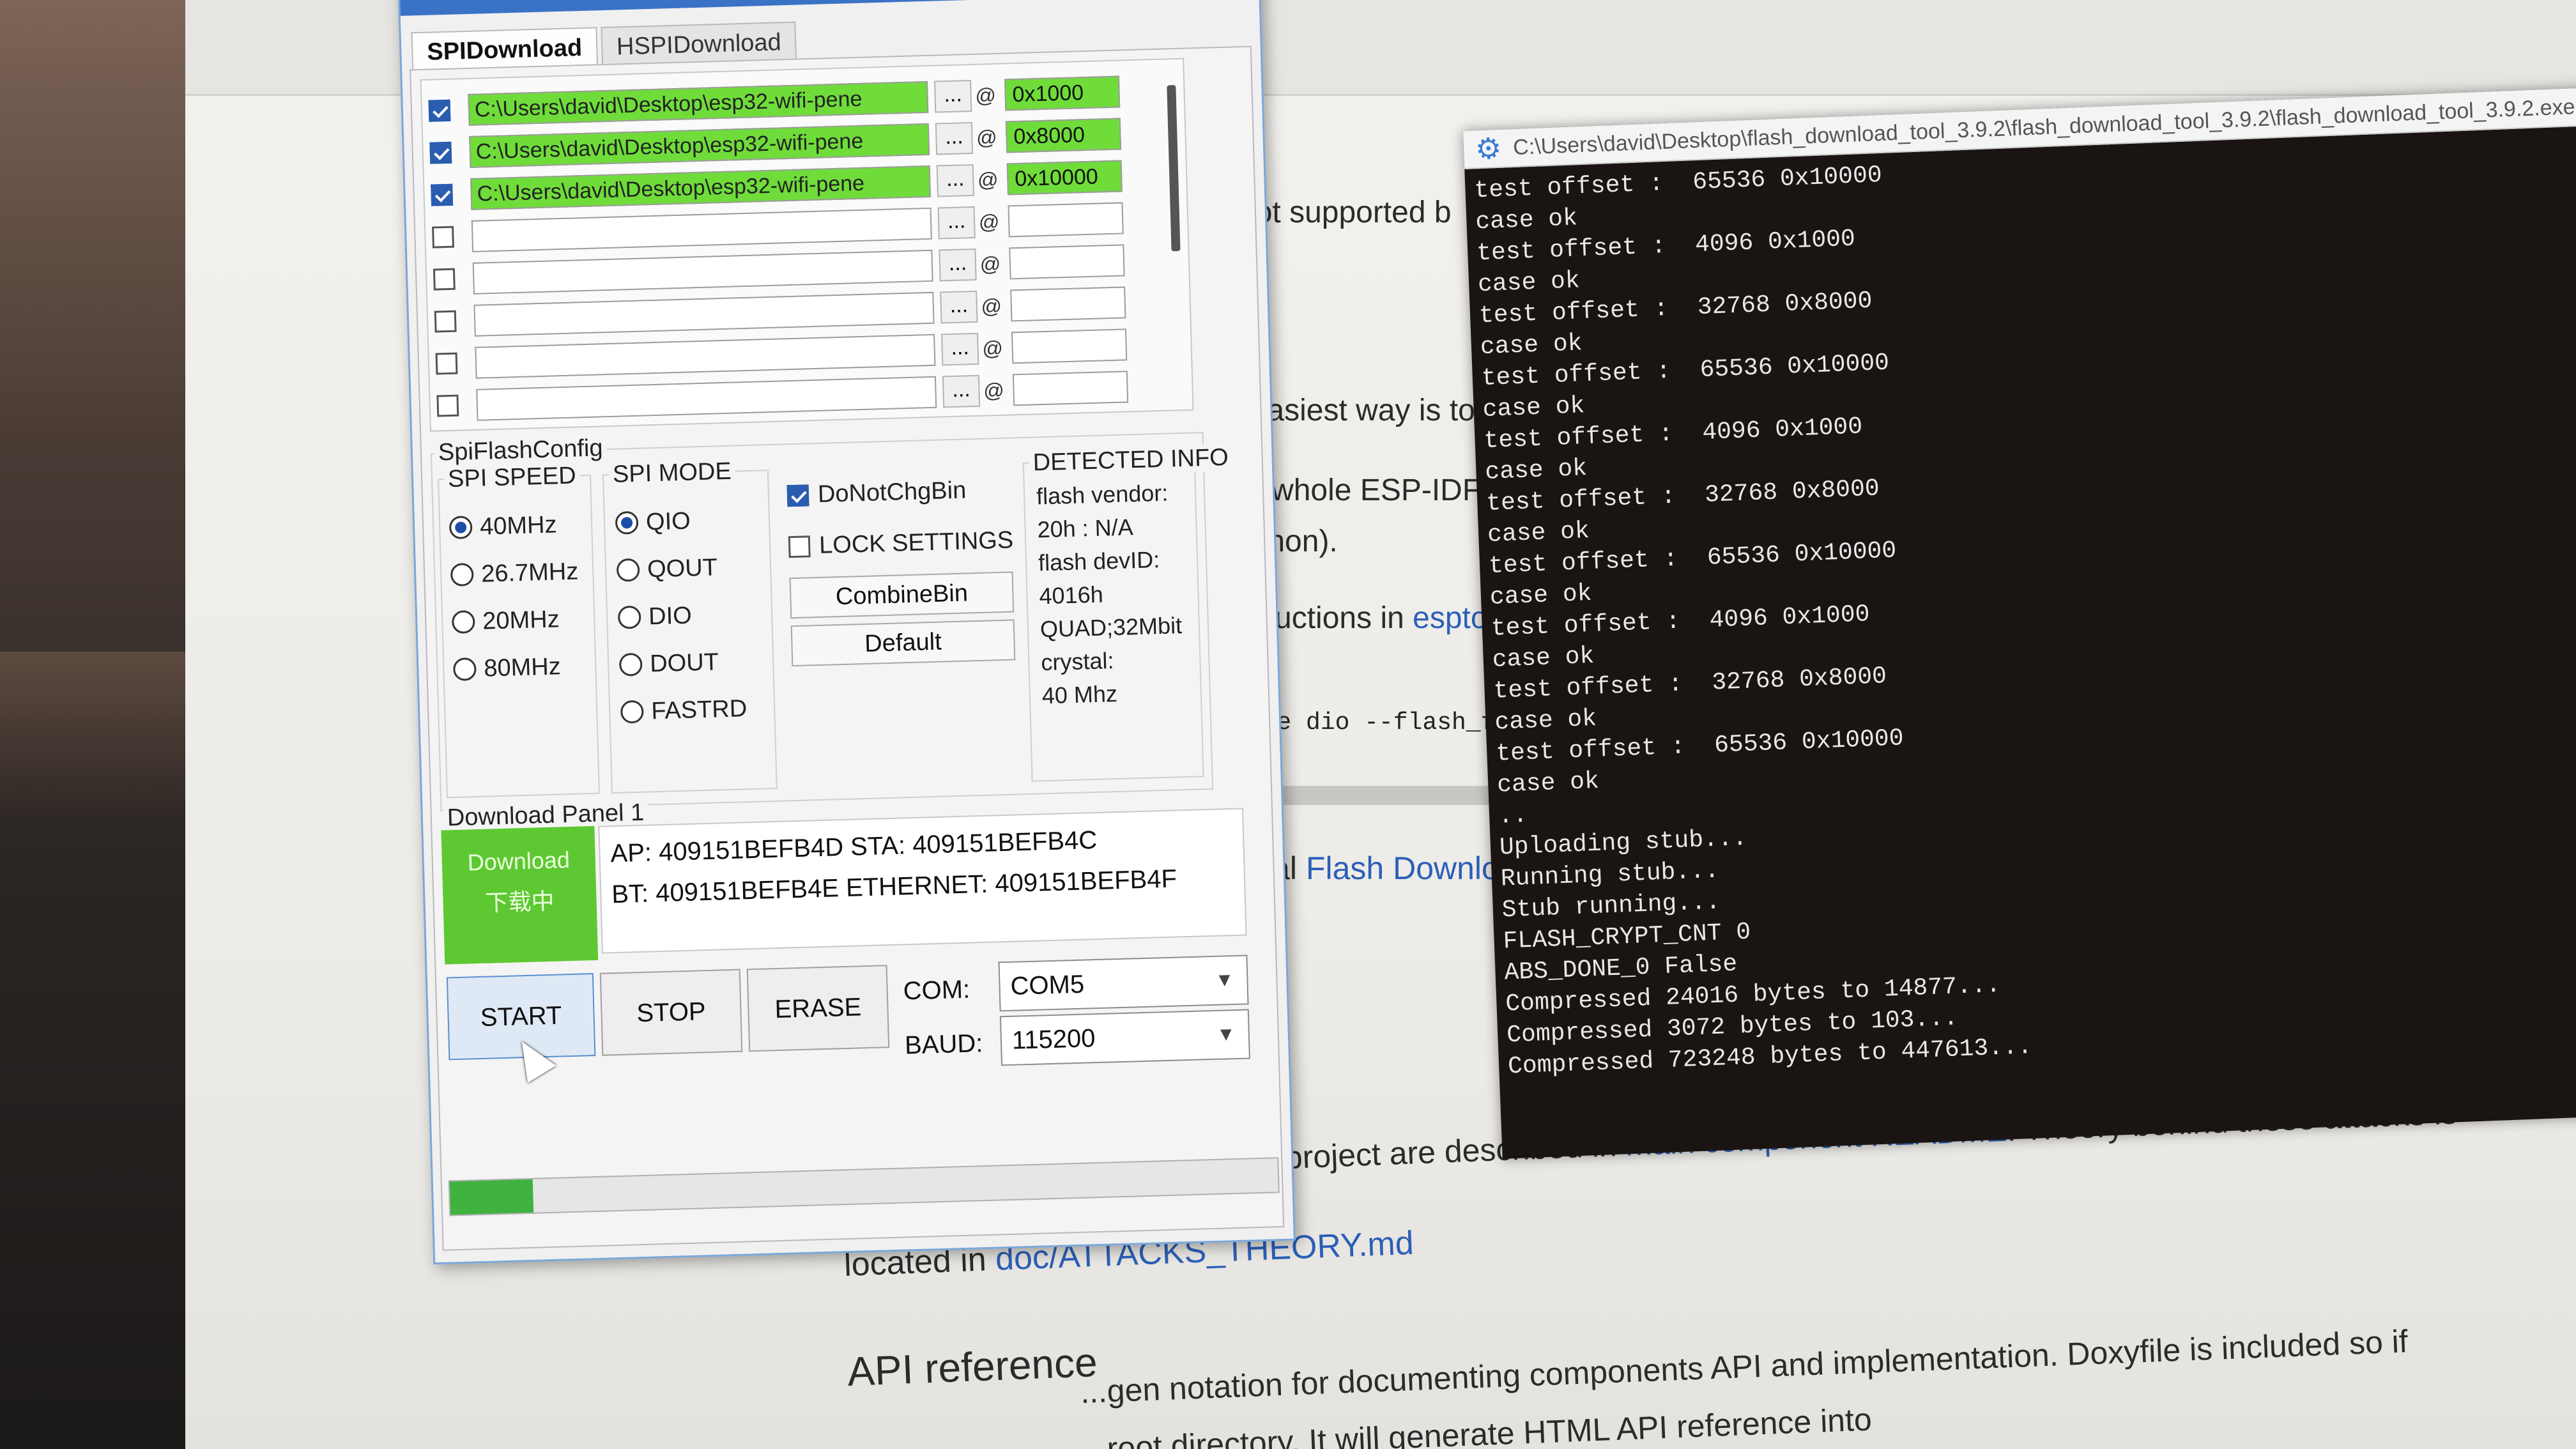 The image size is (2576, 1449). I want to click on file-address-field: 0x8000, so click(1063, 135).